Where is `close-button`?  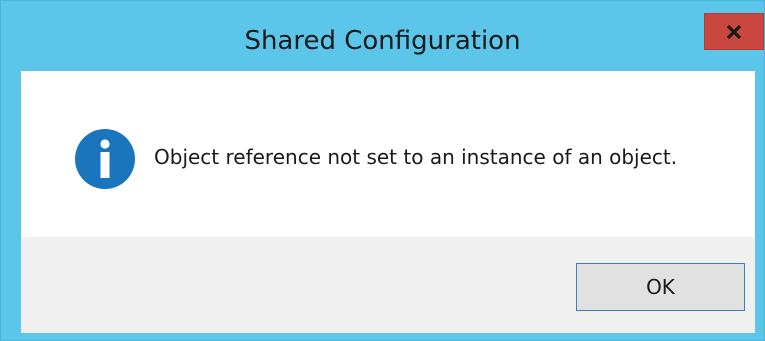
close-button is located at coordinates (734, 31).